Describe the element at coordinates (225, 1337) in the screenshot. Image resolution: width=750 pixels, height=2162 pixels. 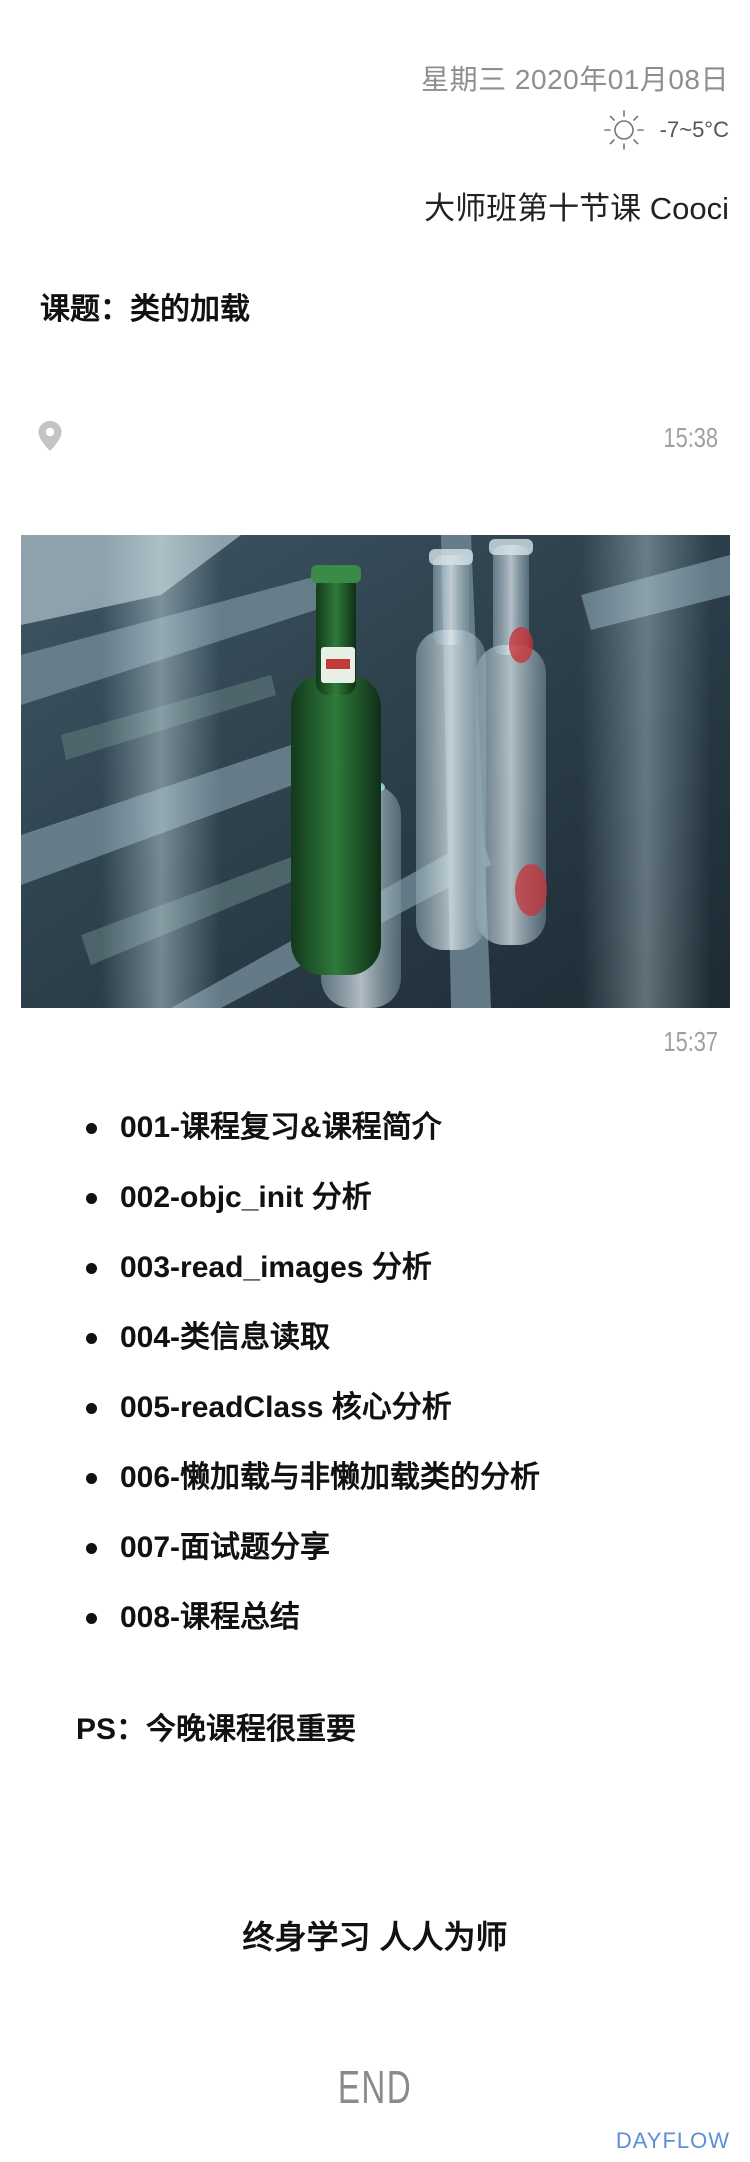
I see `list-item-text: 004-类信息读取` at that location.